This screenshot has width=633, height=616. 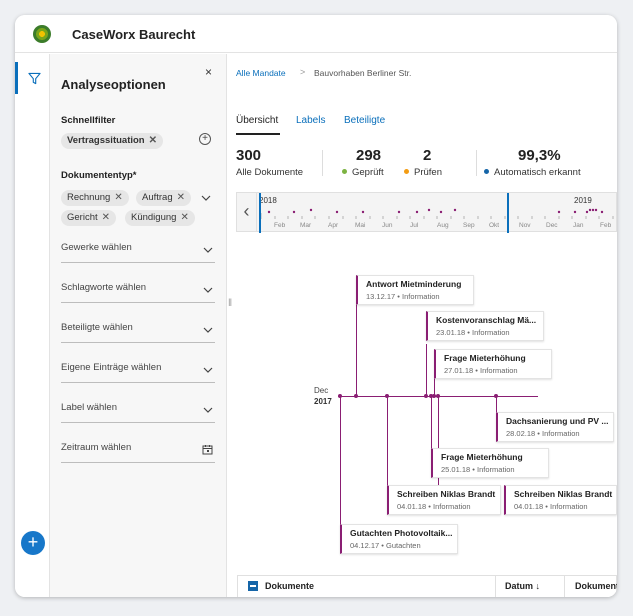 What do you see at coordinates (428, 172) in the screenshot?
I see `stat-review-text: Prüfen` at bounding box center [428, 172].